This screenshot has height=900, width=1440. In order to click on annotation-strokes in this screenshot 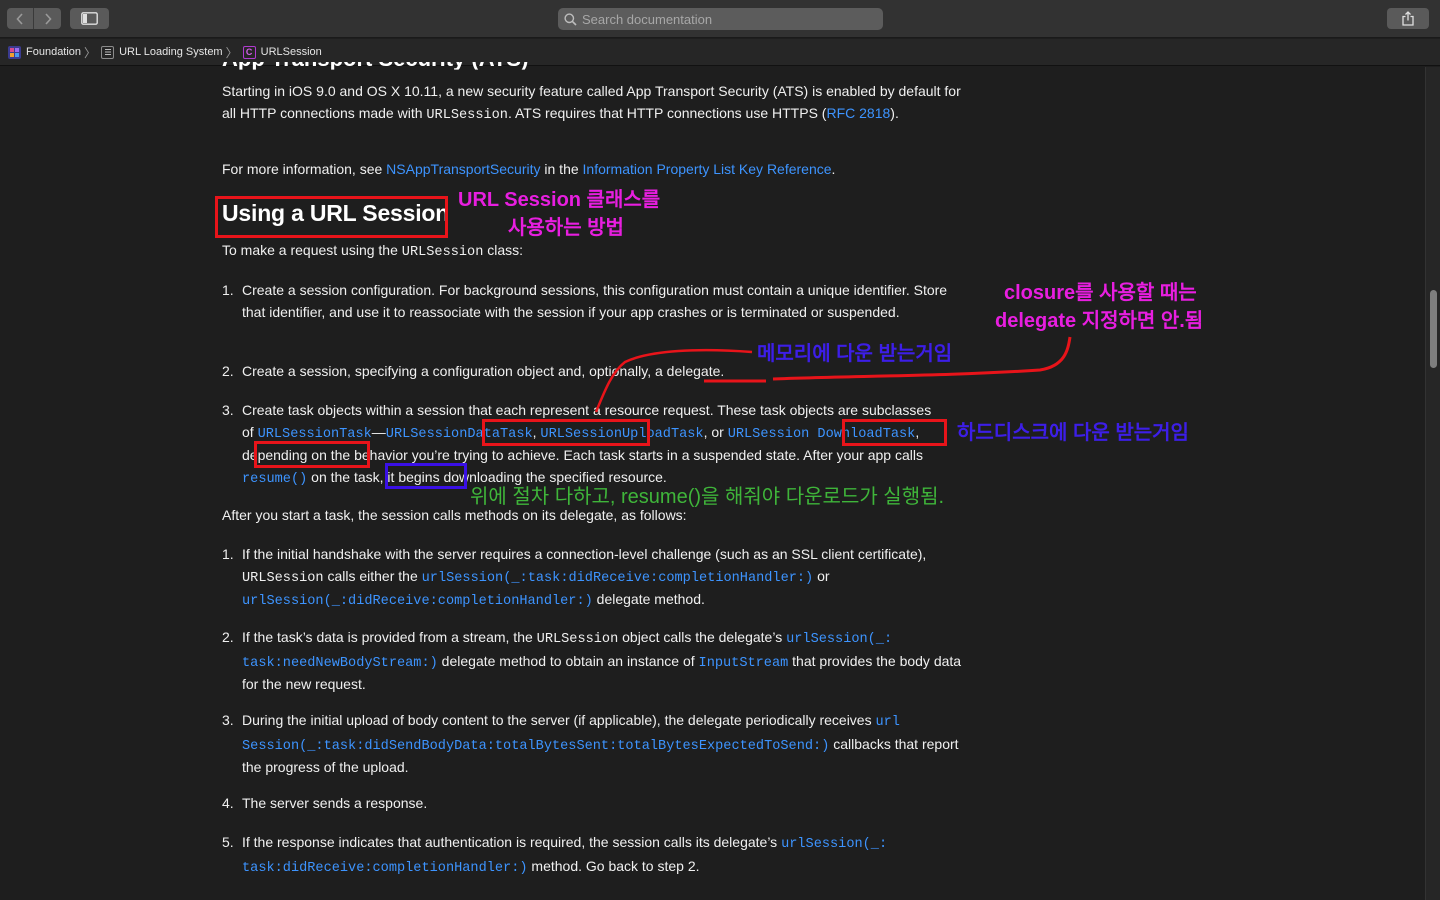, I will do `click(833, 374)`.